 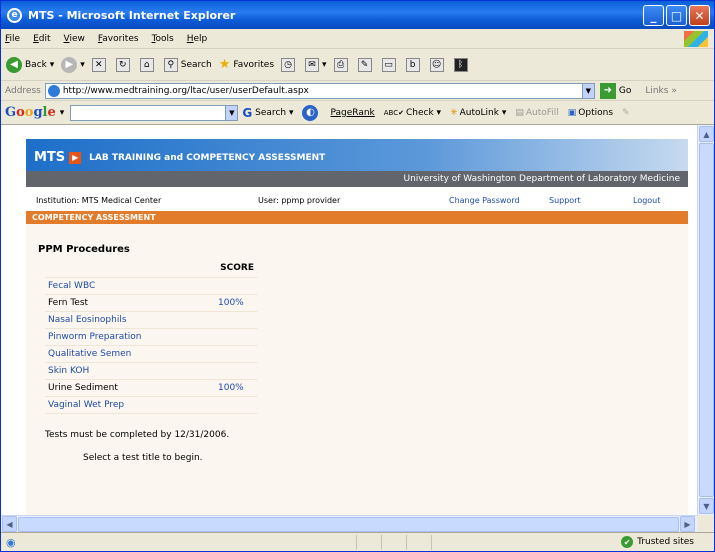 What do you see at coordinates (254, 64) in the screenshot?
I see `favorites-label: Favorites` at bounding box center [254, 64].